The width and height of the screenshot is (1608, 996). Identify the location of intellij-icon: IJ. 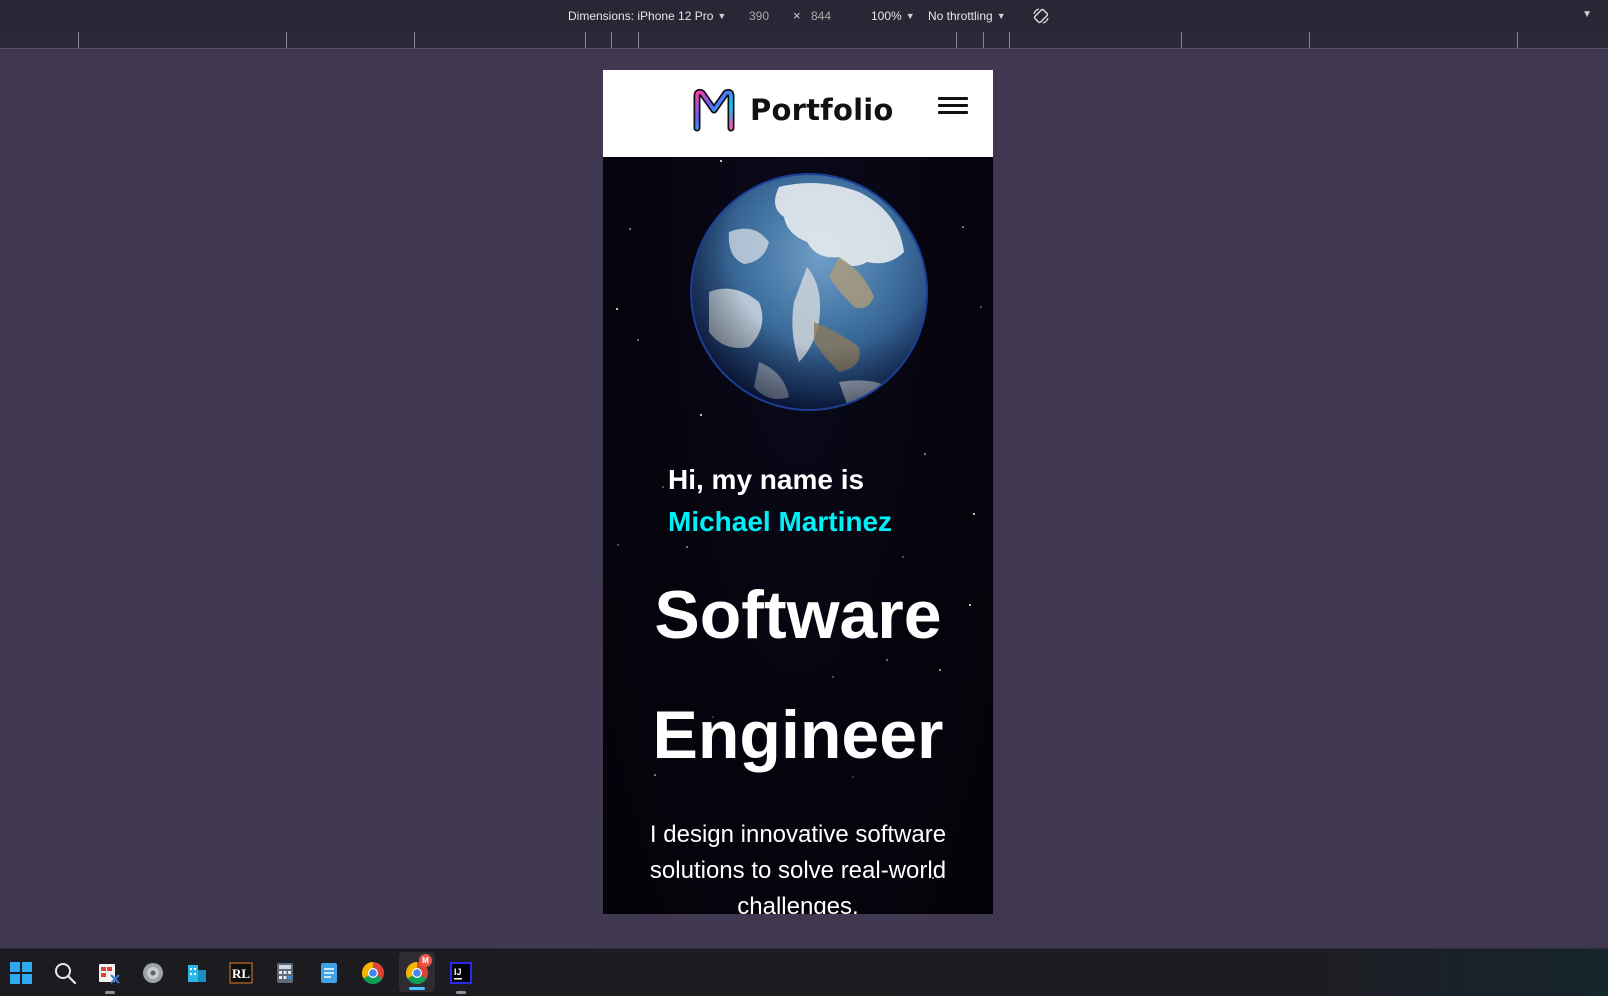
(461, 973).